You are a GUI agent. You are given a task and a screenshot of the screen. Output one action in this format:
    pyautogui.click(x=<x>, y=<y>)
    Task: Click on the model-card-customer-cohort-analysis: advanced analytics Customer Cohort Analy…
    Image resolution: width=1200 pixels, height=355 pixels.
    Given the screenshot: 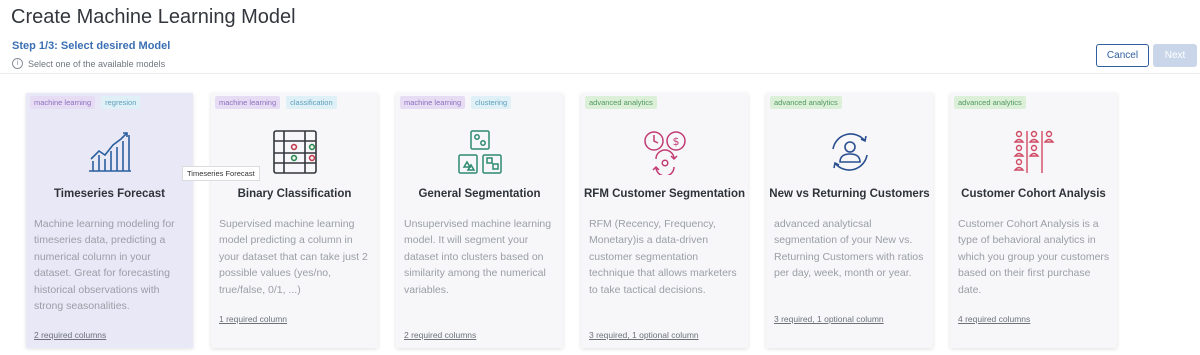 What is the action you would take?
    pyautogui.click(x=1033, y=220)
    